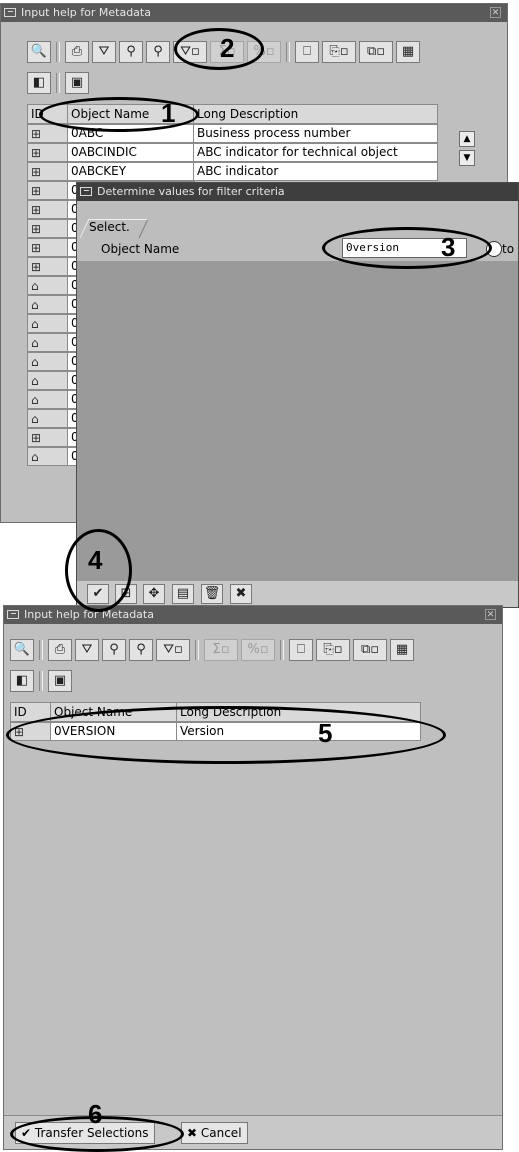 This screenshot has height=1152, width=519. What do you see at coordinates (95, 1114) in the screenshot?
I see `annotation-number-6: 6` at bounding box center [95, 1114].